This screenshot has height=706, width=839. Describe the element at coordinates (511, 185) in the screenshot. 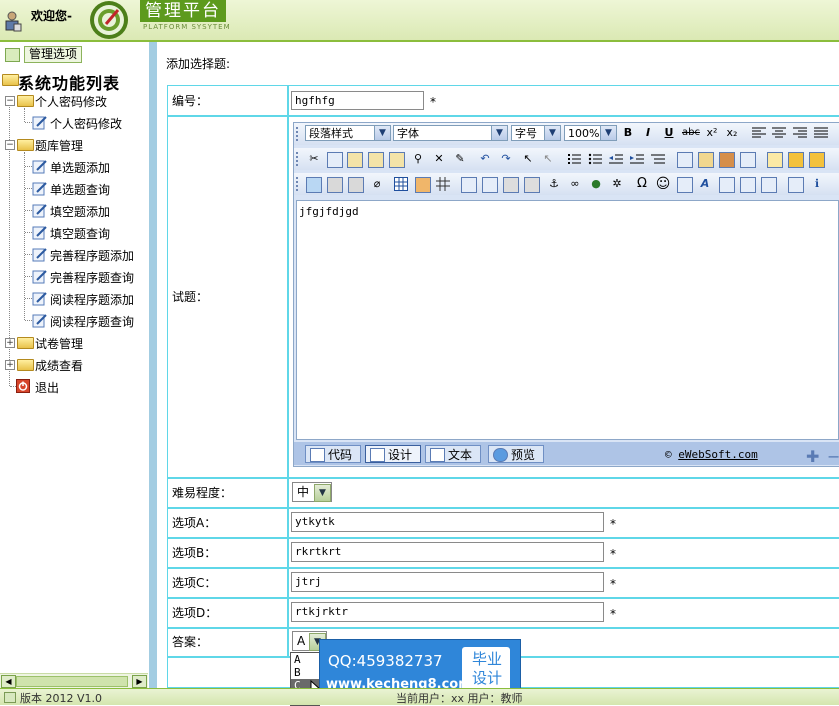

I see `insert-rule-icon` at that location.